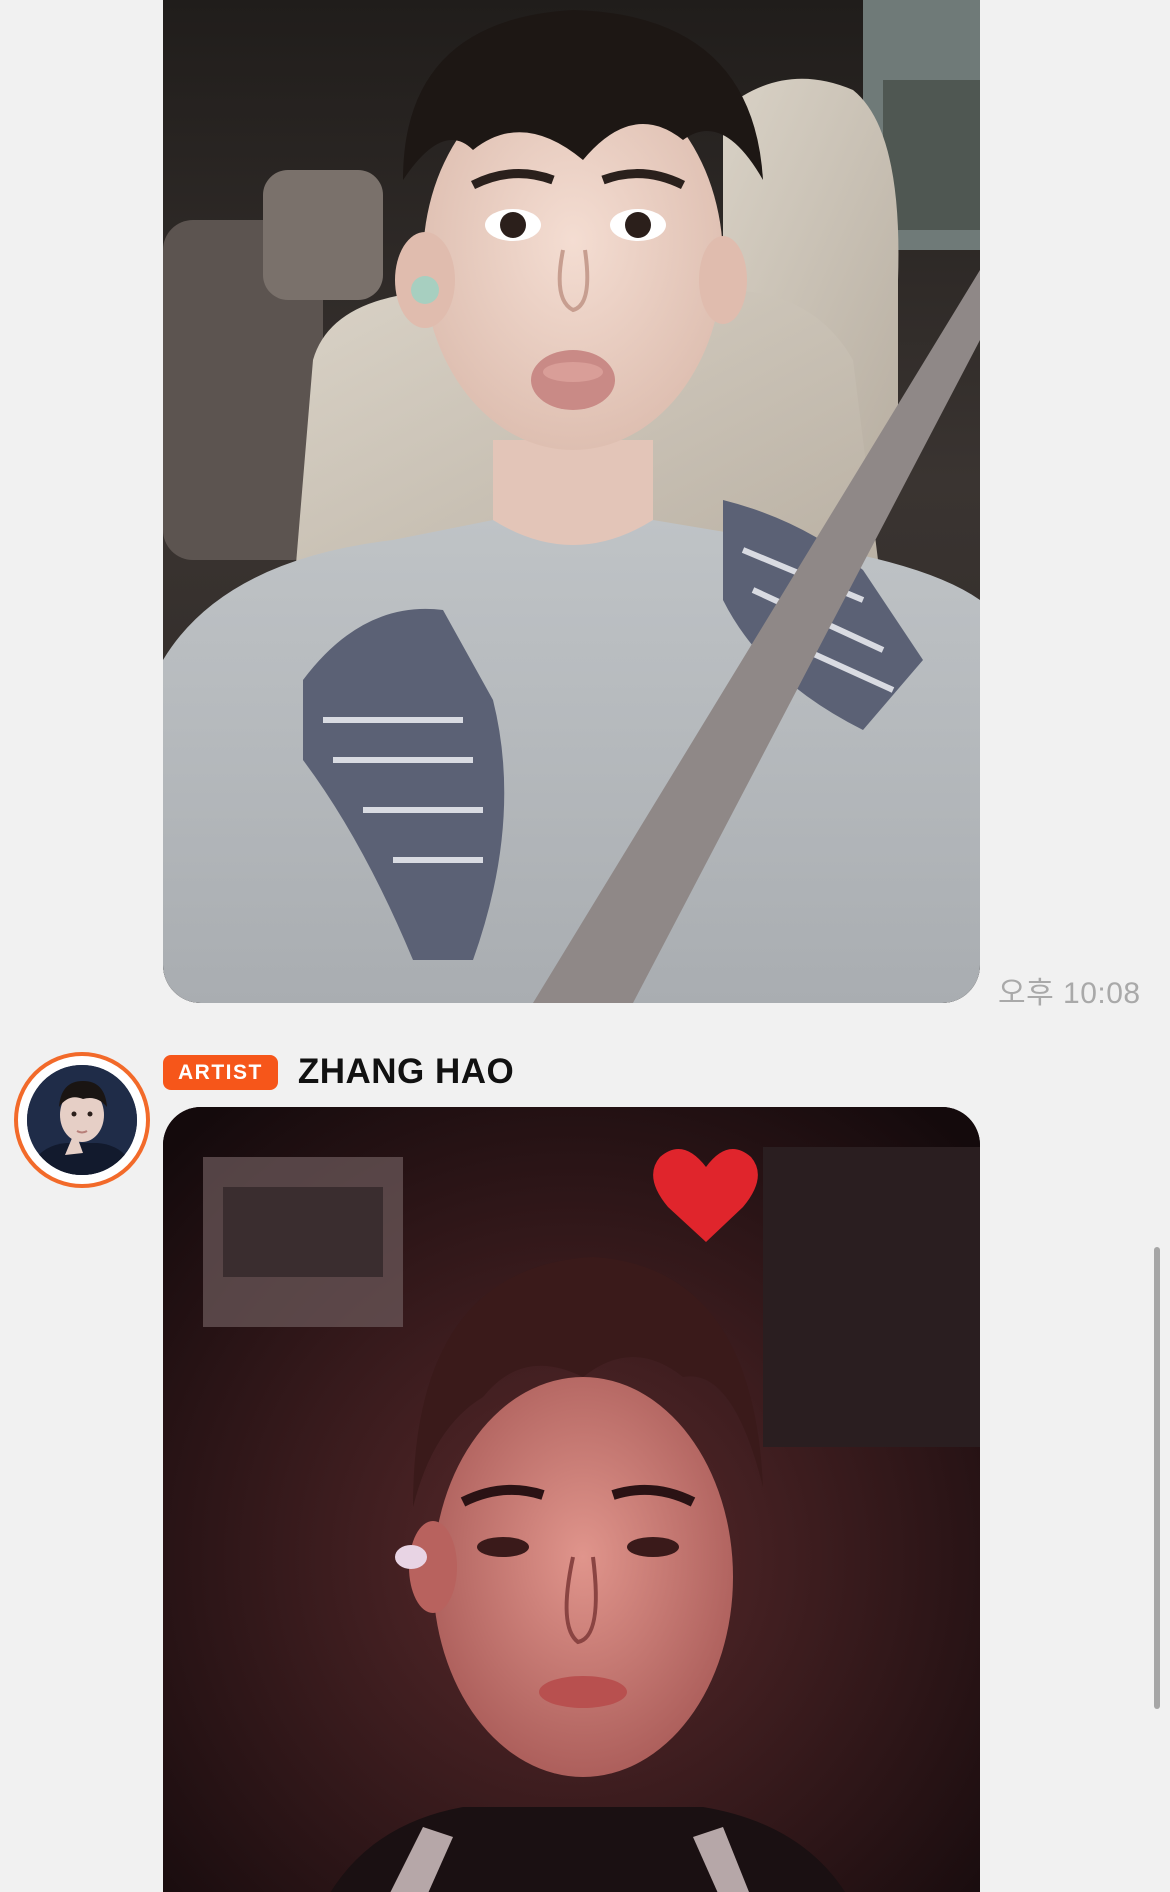 Image resolution: width=1170 pixels, height=1892 pixels. I want to click on profile-avatar-icon, so click(82, 1120).